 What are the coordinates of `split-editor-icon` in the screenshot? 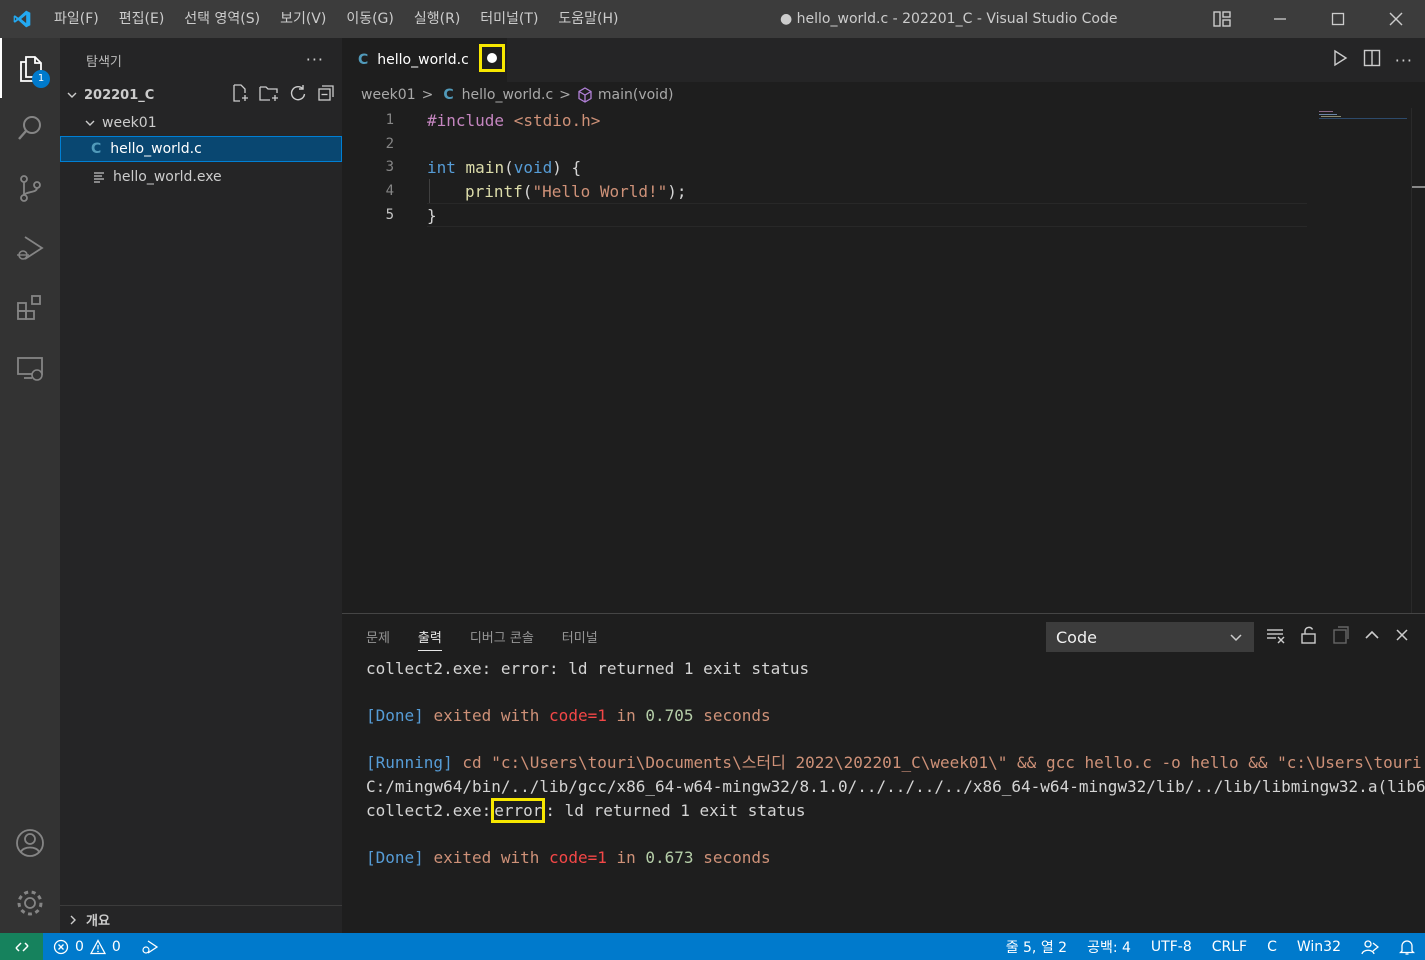 It's located at (1372, 60).